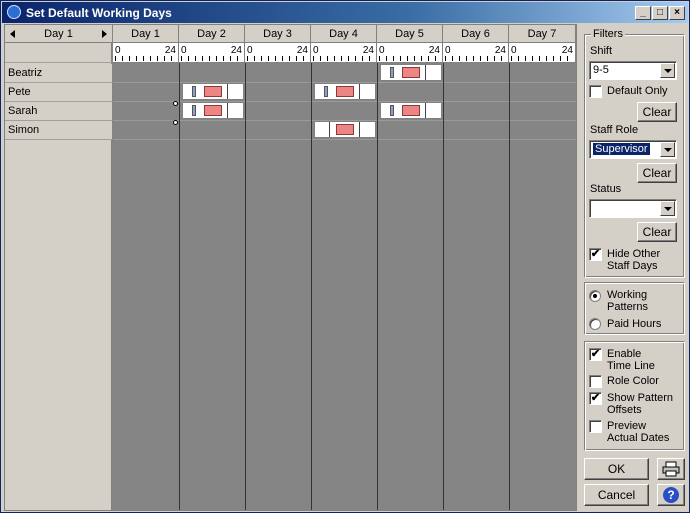  What do you see at coordinates (614, 130) in the screenshot?
I see `staff-role-label: Staff Role` at bounding box center [614, 130].